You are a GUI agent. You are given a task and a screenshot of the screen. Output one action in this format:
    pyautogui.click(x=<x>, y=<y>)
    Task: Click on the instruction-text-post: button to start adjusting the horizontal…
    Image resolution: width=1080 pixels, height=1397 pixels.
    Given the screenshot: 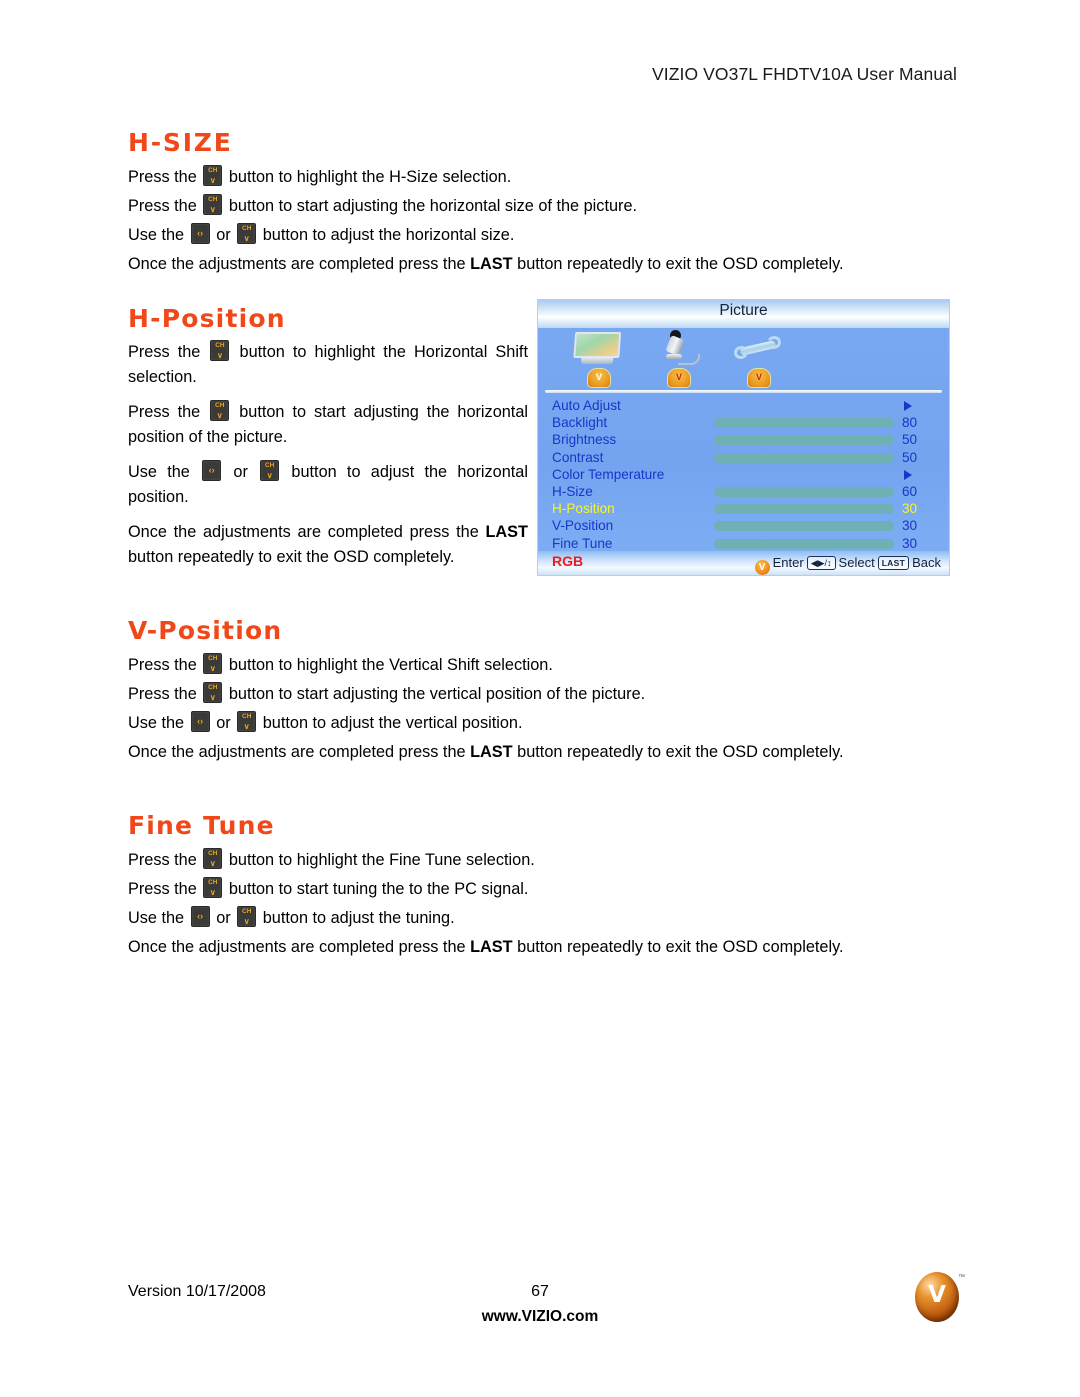 What is the action you would take?
    pyautogui.click(x=433, y=206)
    